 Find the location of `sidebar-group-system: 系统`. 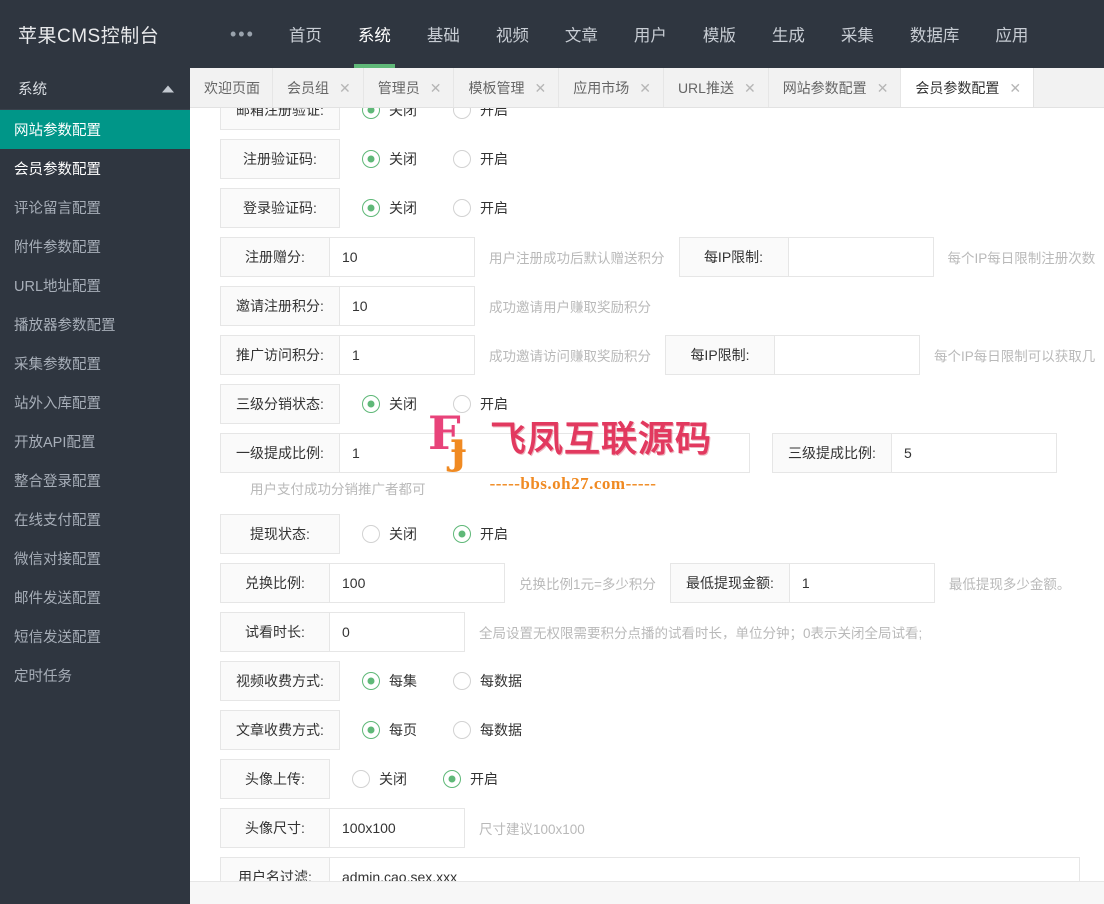

sidebar-group-system: 系统 is located at coordinates (95, 89).